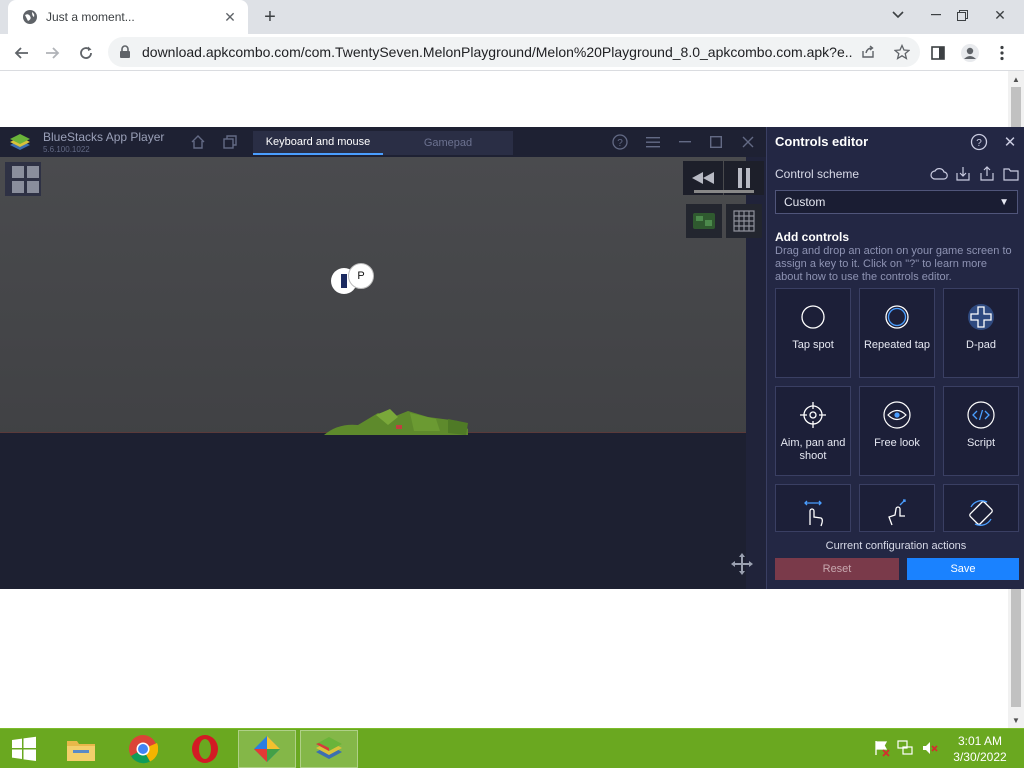 The height and width of the screenshot is (768, 1024). Describe the element at coordinates (939, 174) in the screenshot. I see `cloud-sync-icon` at that location.